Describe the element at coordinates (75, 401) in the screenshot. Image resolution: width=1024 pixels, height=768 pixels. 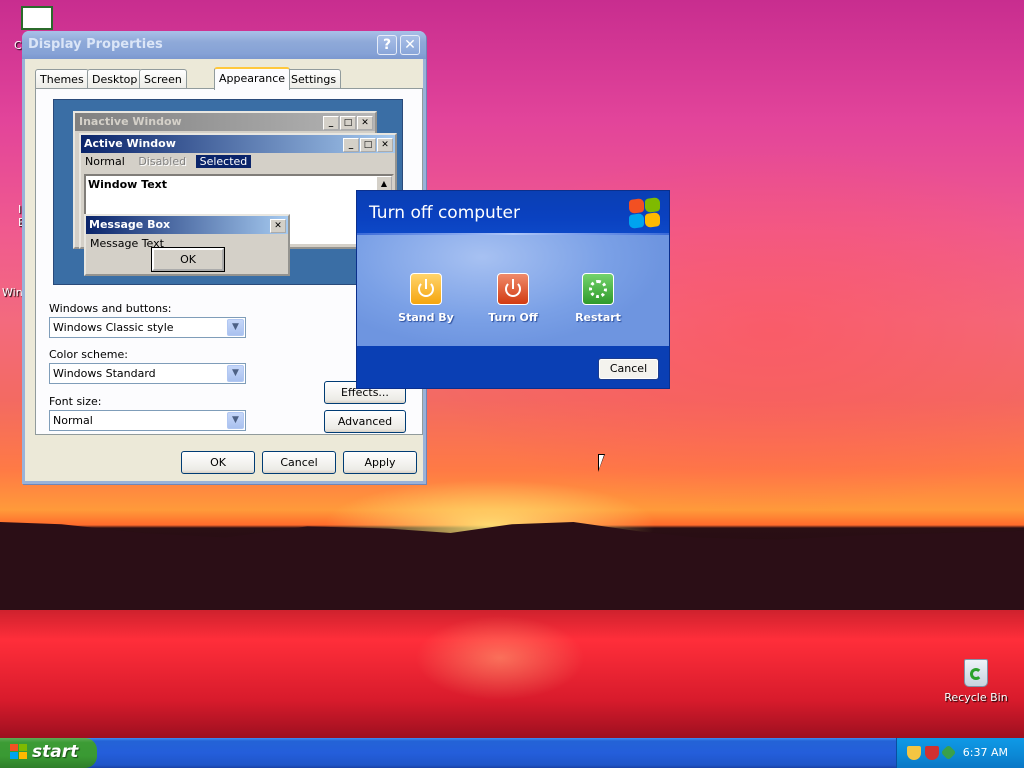
I see `font-size-label: Font size:` at that location.